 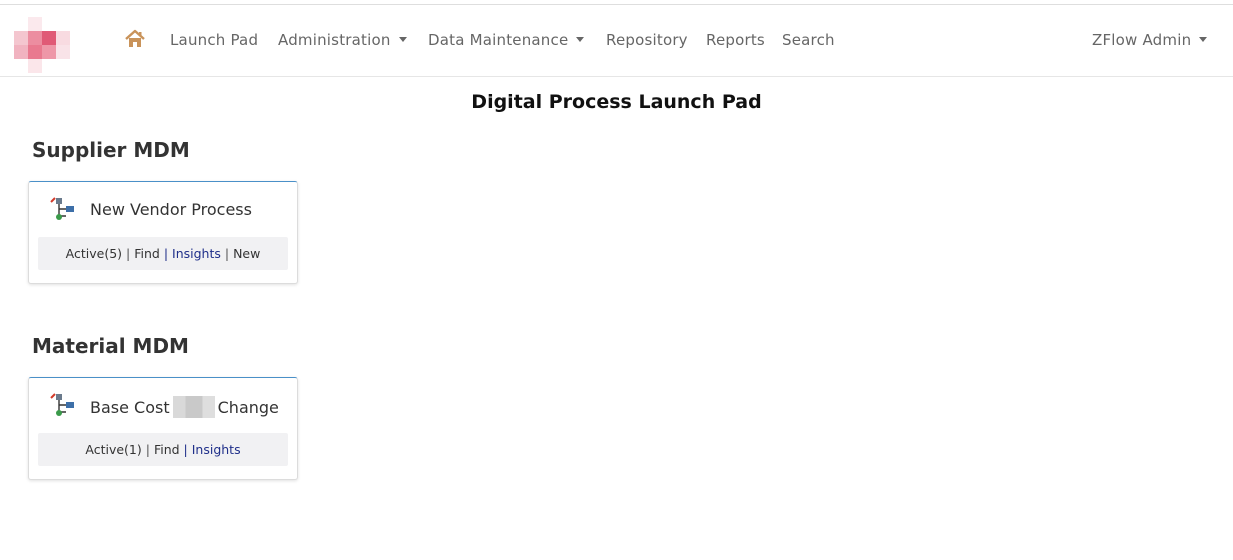 What do you see at coordinates (498, 40) in the screenshot?
I see `nav-label: Data Maintenance` at bounding box center [498, 40].